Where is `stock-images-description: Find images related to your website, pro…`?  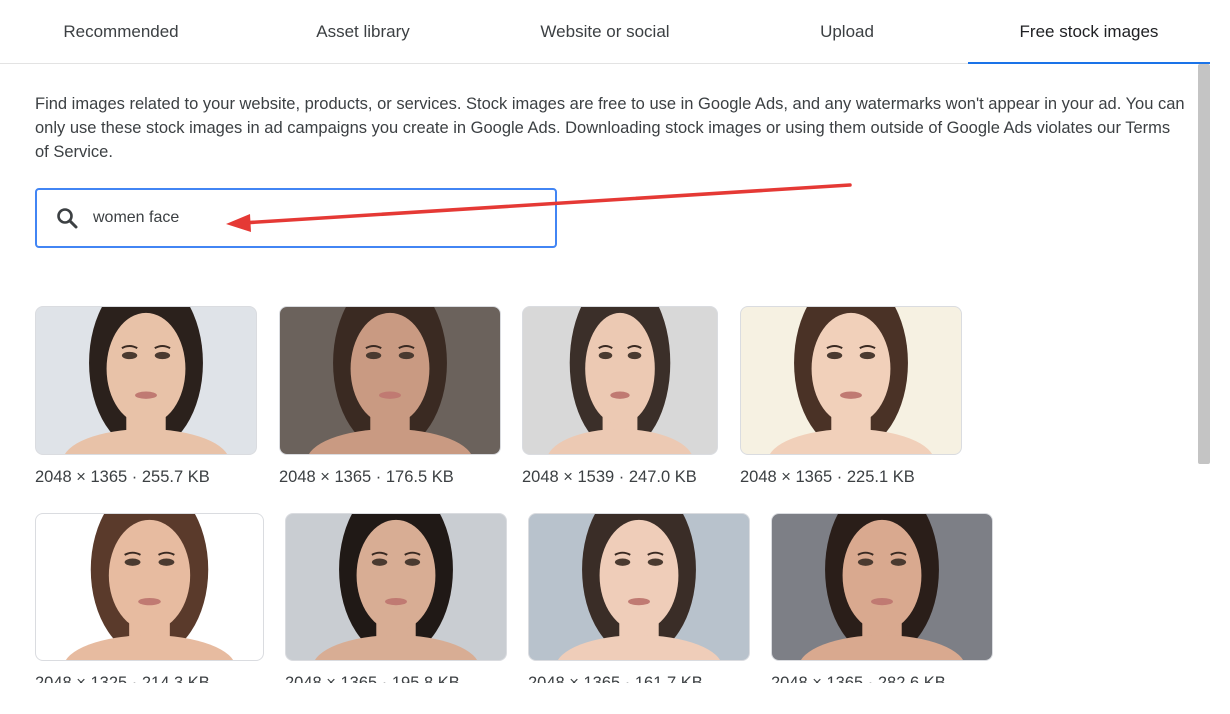
stock-images-description: Find images related to your website, pro… is located at coordinates (610, 128).